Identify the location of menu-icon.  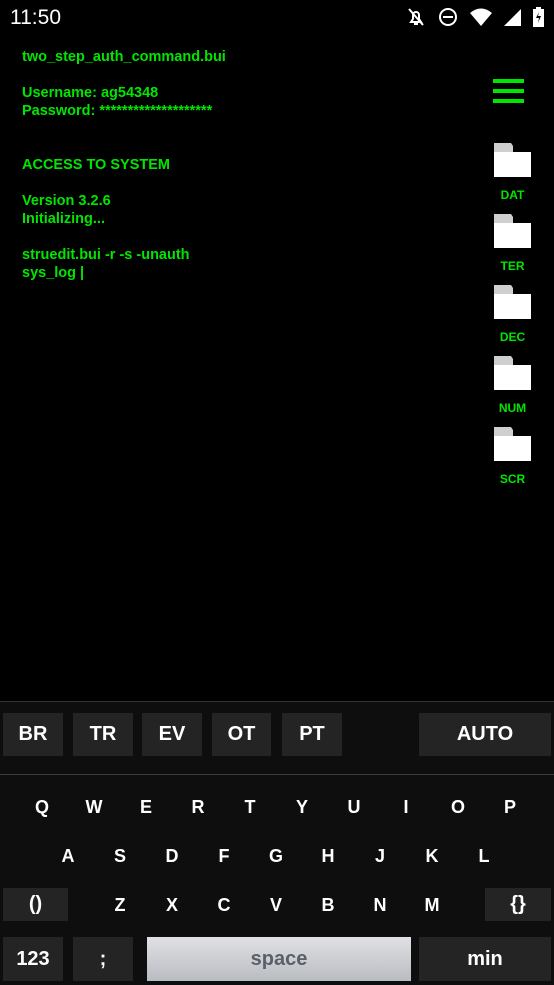
(508, 94).